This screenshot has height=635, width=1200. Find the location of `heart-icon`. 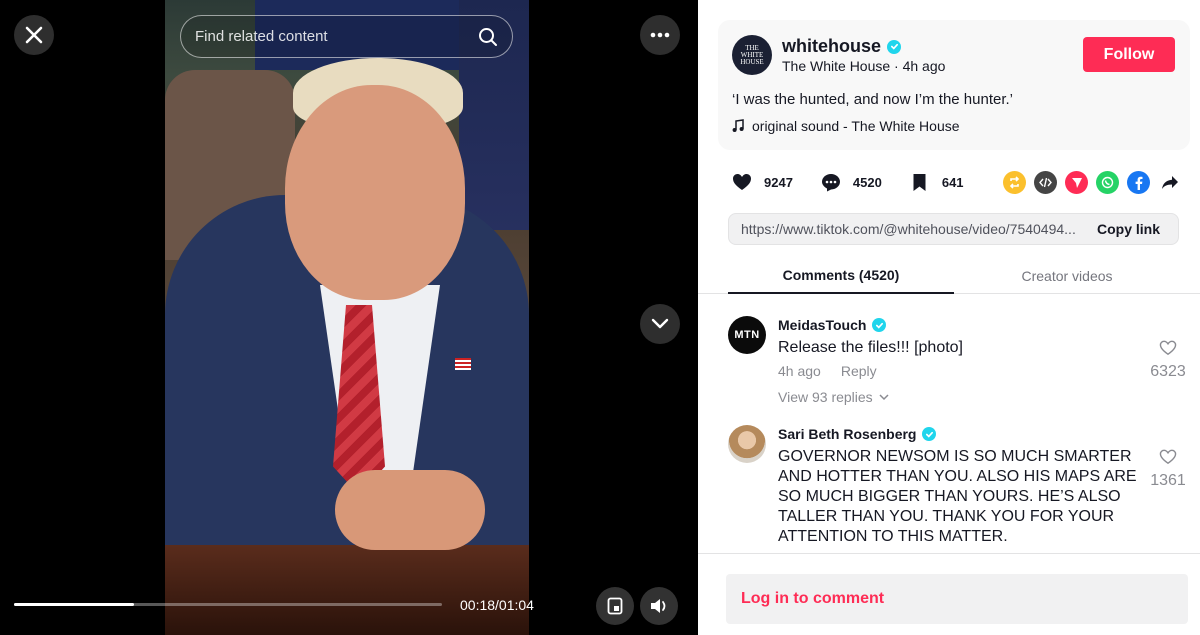

heart-icon is located at coordinates (742, 182).